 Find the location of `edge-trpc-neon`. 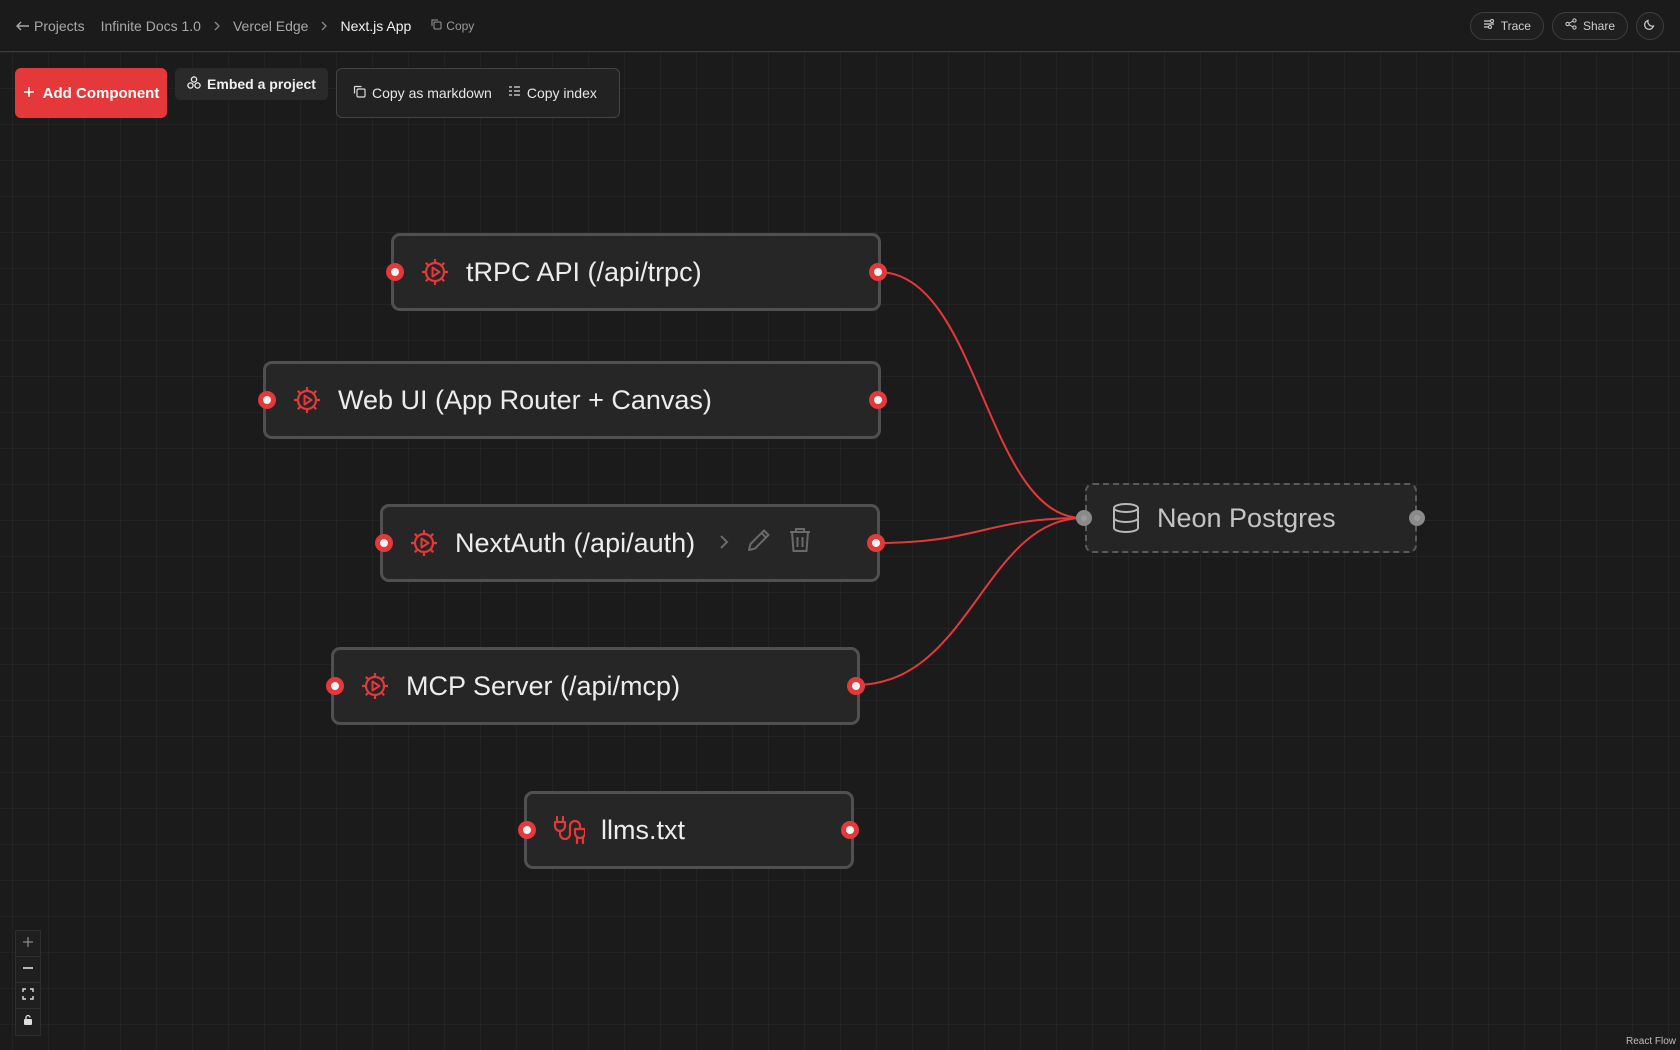

edge-trpc-neon is located at coordinates (980, 395).